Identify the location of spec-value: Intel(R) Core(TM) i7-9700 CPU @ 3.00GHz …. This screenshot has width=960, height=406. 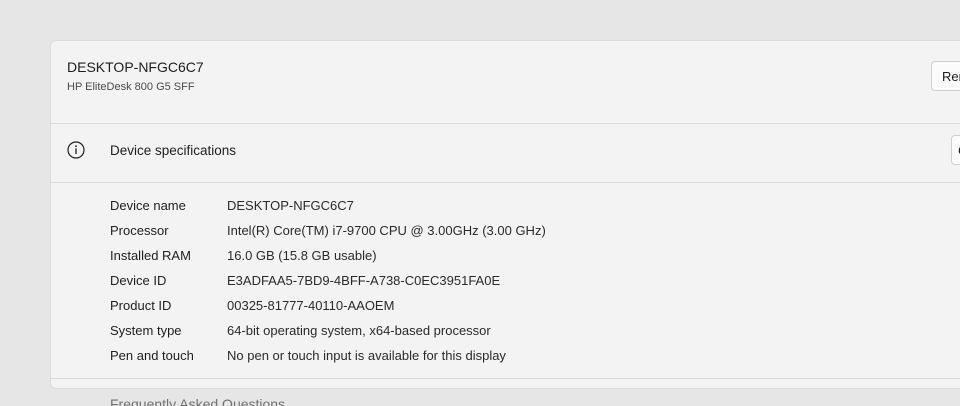
(386, 230).